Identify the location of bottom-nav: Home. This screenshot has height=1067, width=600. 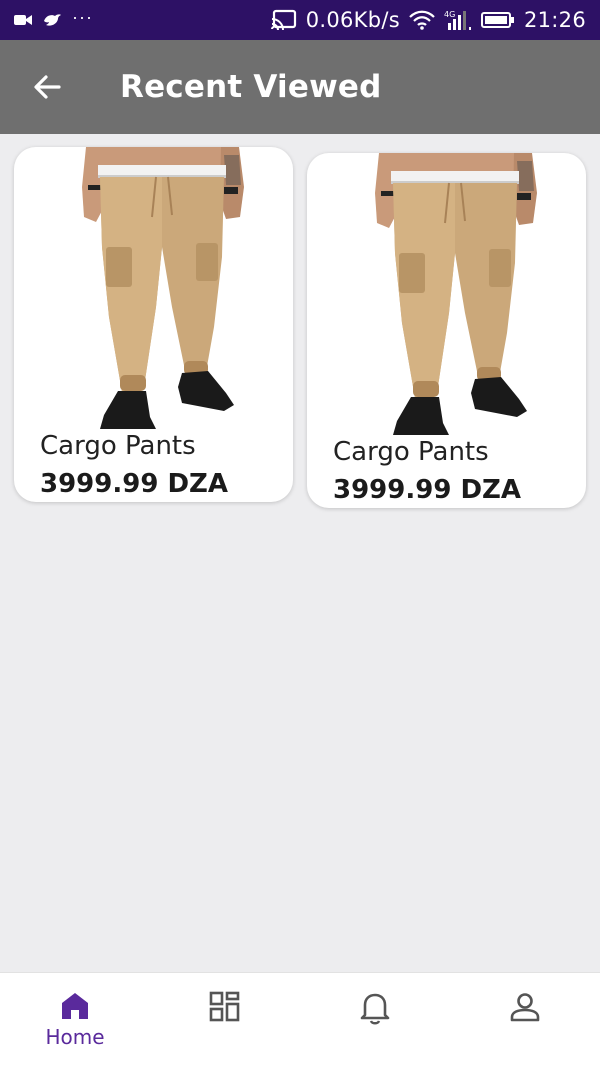
(300, 1019).